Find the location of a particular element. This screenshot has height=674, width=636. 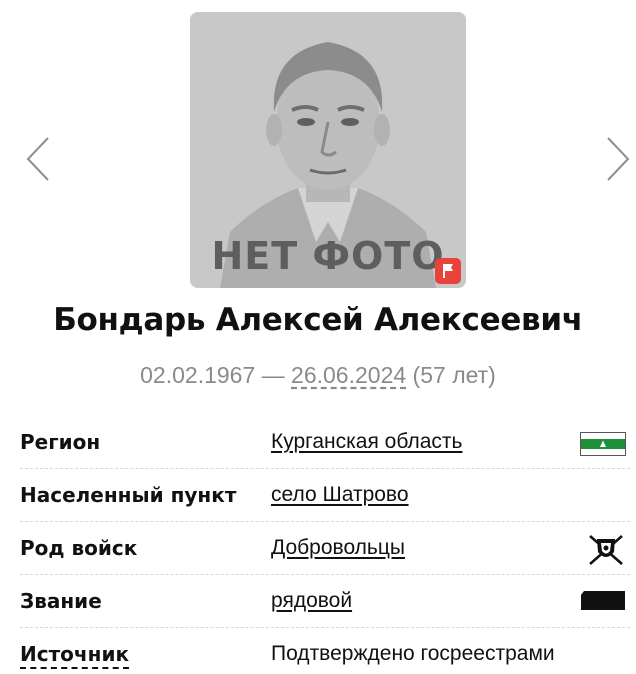

row-troops: Род войск Добровольцы is located at coordinates (325, 548).